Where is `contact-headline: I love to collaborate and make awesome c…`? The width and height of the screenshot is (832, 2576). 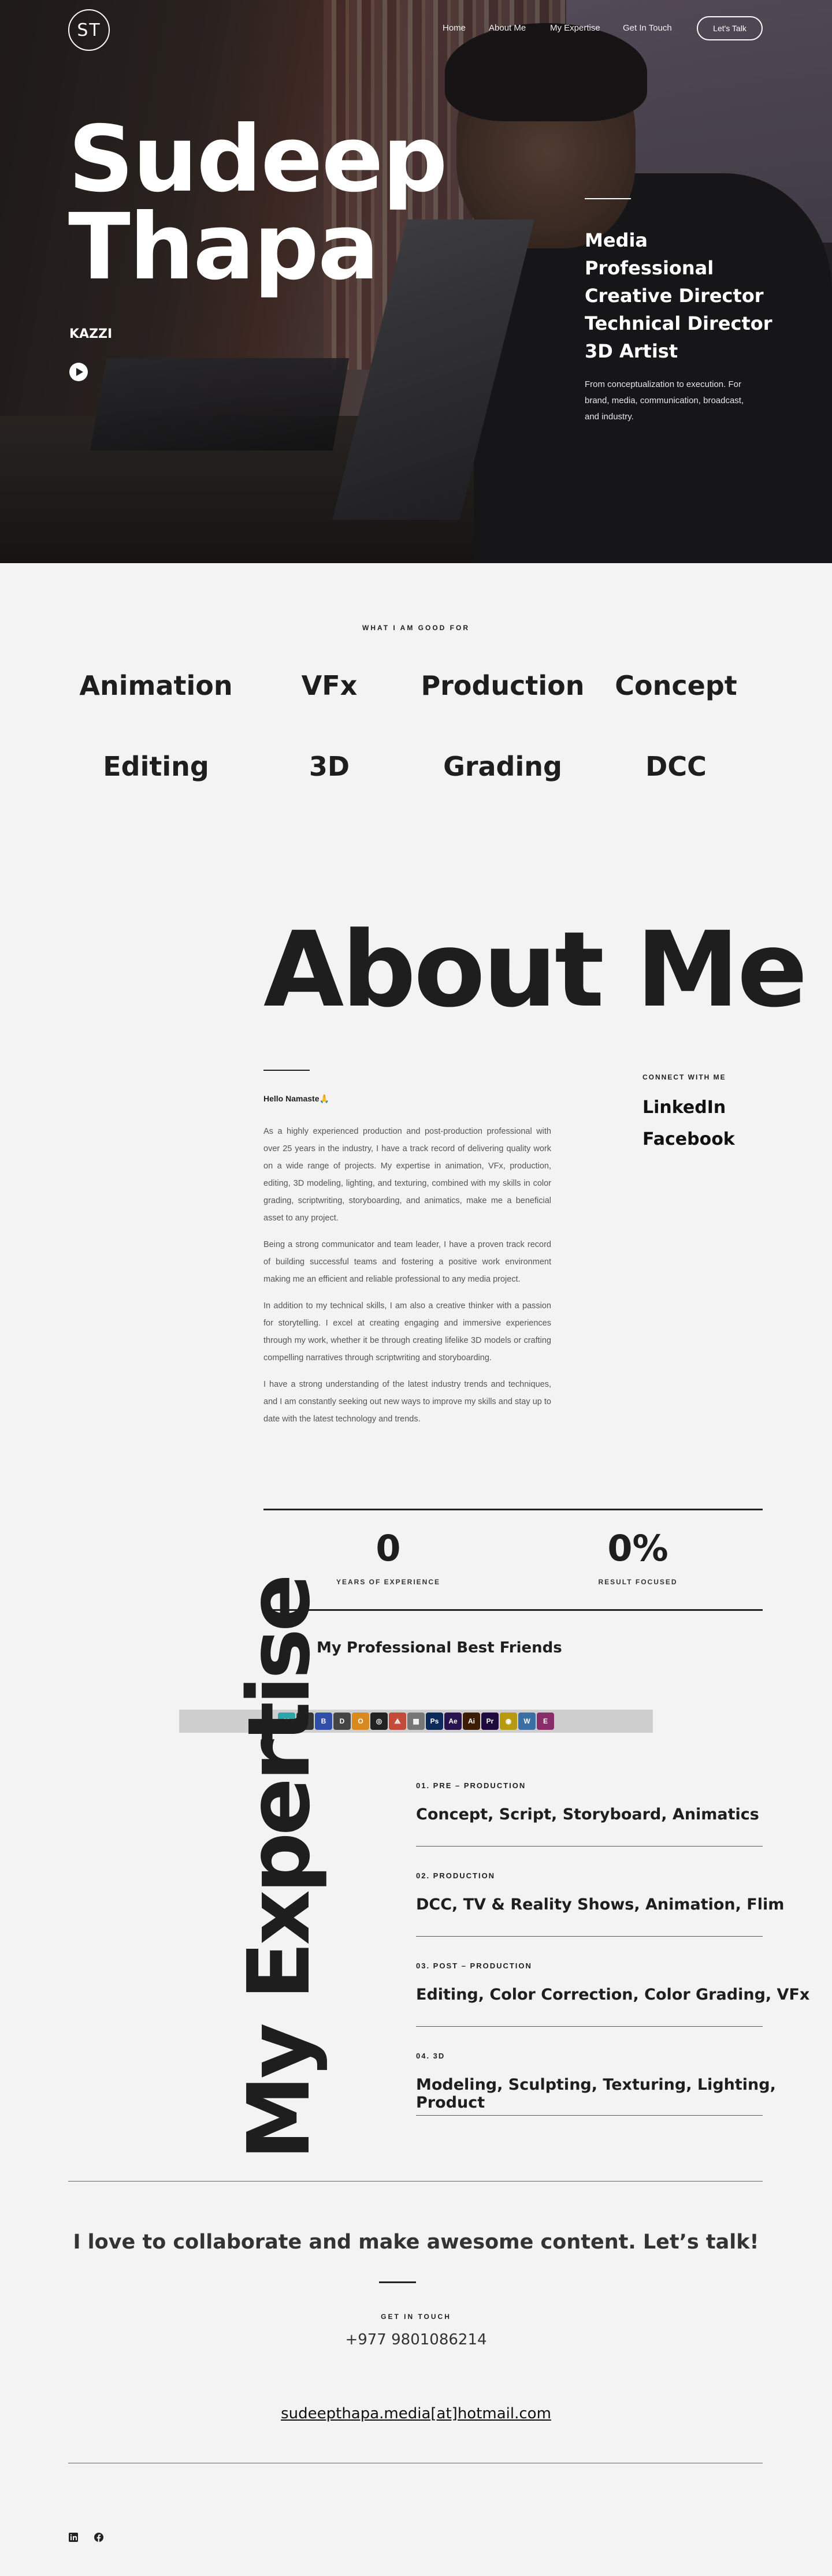
contact-headline: I love to collaborate and make awesome c… is located at coordinates (416, 2242).